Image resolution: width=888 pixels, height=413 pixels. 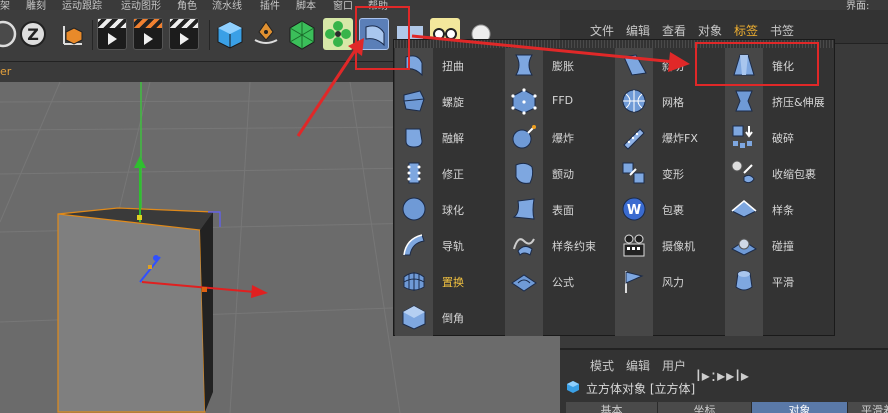 What do you see at coordinates (450, 102) in the screenshot?
I see `menu-item-helix: 螺旋` at bounding box center [450, 102].